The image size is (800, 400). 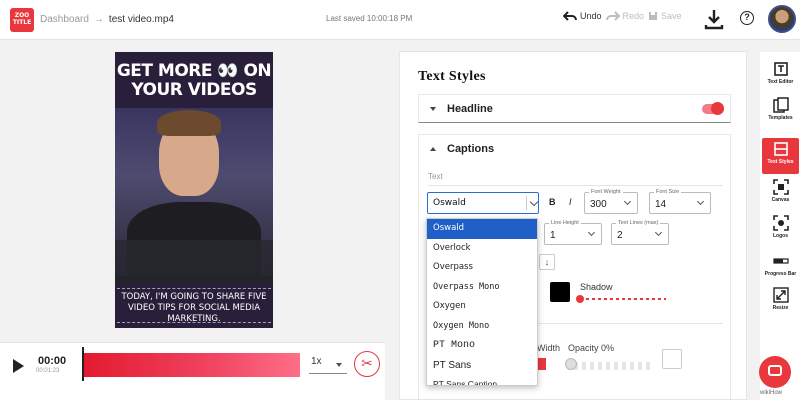 What do you see at coordinates (482, 380) in the screenshot?
I see `font-option: PT Sans Caption` at bounding box center [482, 380].